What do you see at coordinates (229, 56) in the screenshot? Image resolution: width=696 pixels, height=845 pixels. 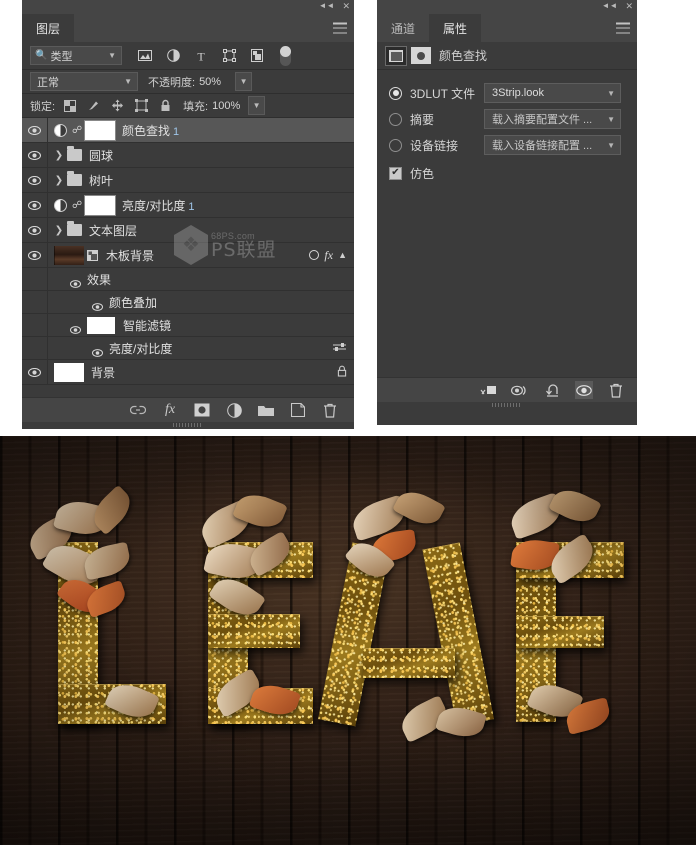 I see `shape-filter-icon` at bounding box center [229, 56].